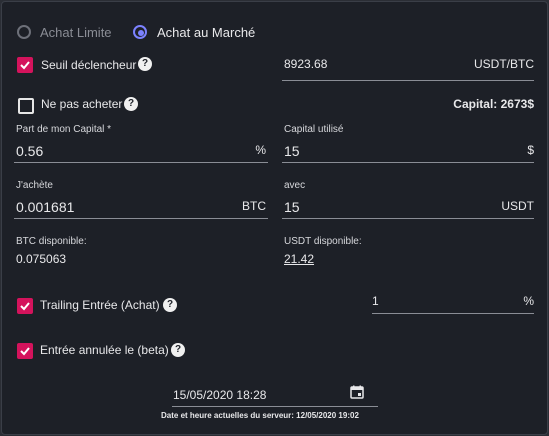  Describe the element at coordinates (295, 185) in the screenshot. I see `with-amount-label: avec` at that location.